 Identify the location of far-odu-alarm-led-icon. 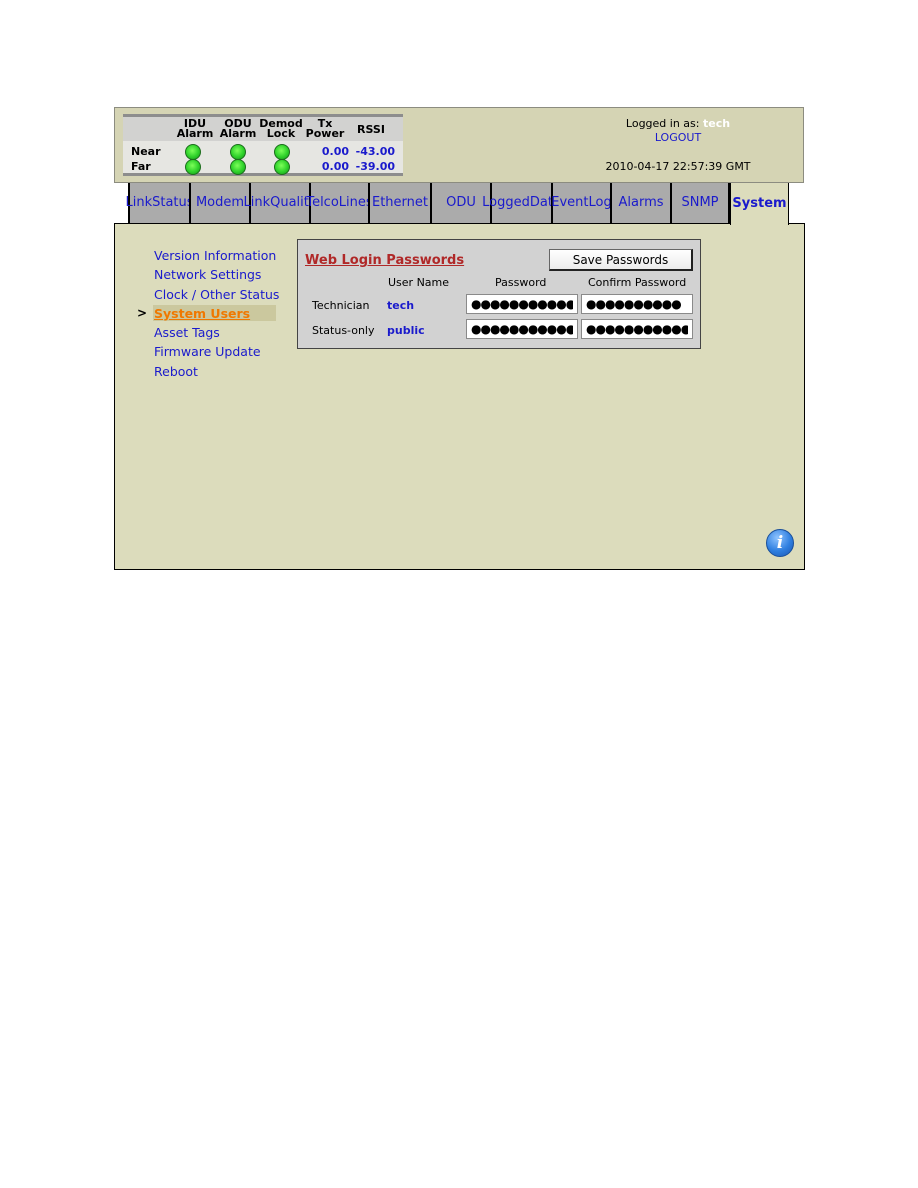
(238, 167).